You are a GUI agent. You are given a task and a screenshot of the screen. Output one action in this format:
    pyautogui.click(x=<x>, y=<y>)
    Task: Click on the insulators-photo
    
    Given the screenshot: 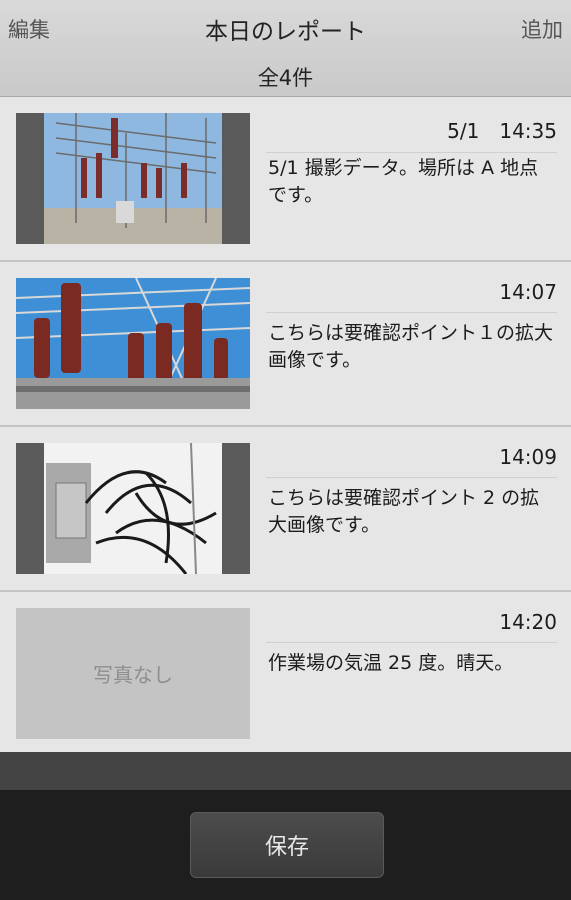 What is the action you would take?
    pyautogui.click(x=133, y=343)
    